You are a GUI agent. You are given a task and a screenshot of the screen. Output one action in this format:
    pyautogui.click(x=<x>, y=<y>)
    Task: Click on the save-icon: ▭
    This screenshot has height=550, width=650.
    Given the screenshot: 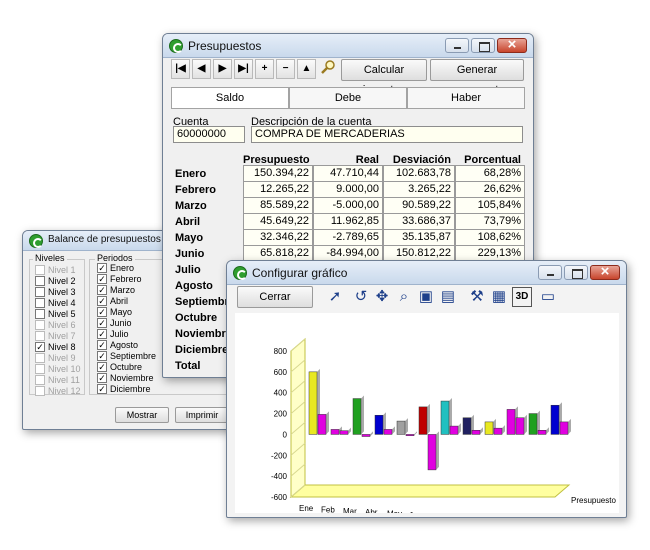 What is the action you would take?
    pyautogui.click(x=548, y=297)
    